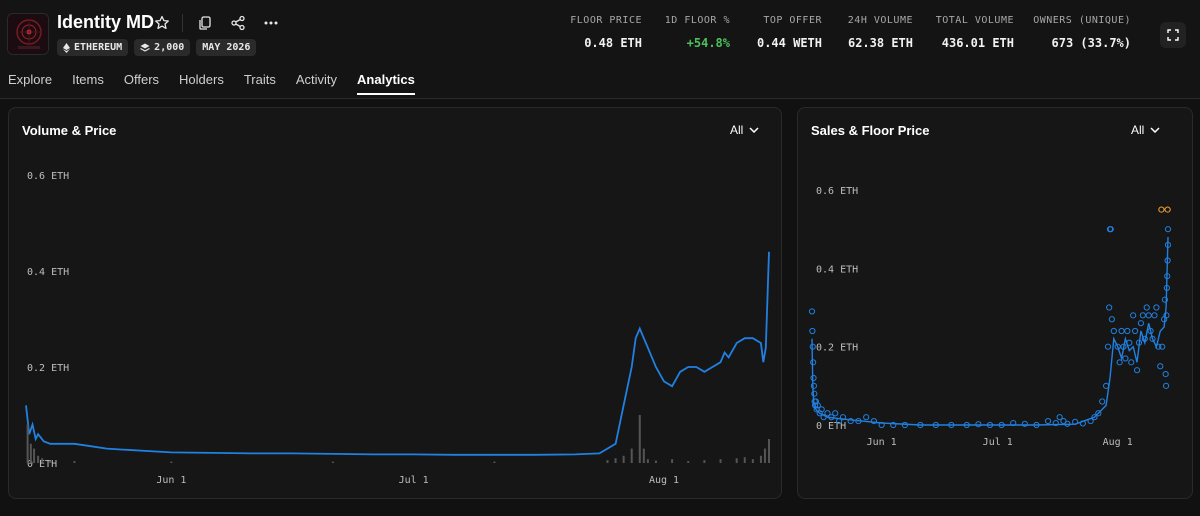 The image size is (1200, 516). What do you see at coordinates (30, 83) in the screenshot?
I see `tab-explore: Explore` at bounding box center [30, 83].